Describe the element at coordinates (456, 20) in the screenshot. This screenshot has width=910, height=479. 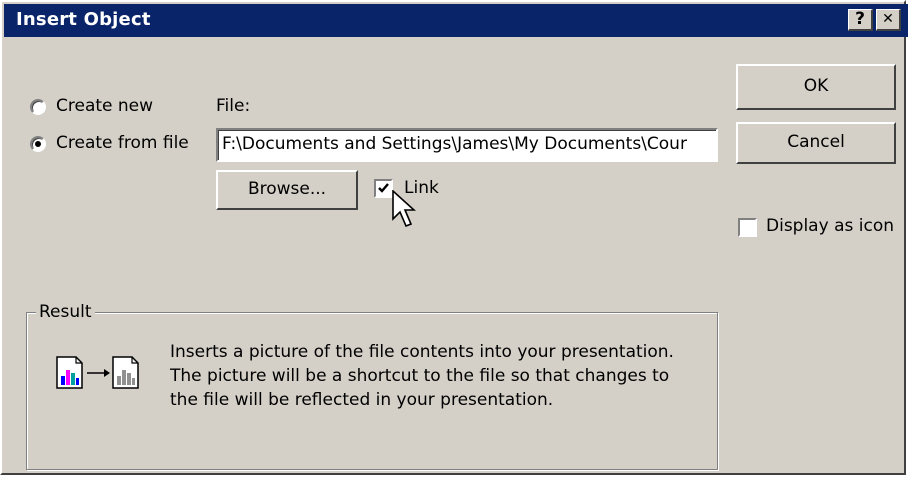
I see `title-bar: Insert Object ? ✕` at that location.